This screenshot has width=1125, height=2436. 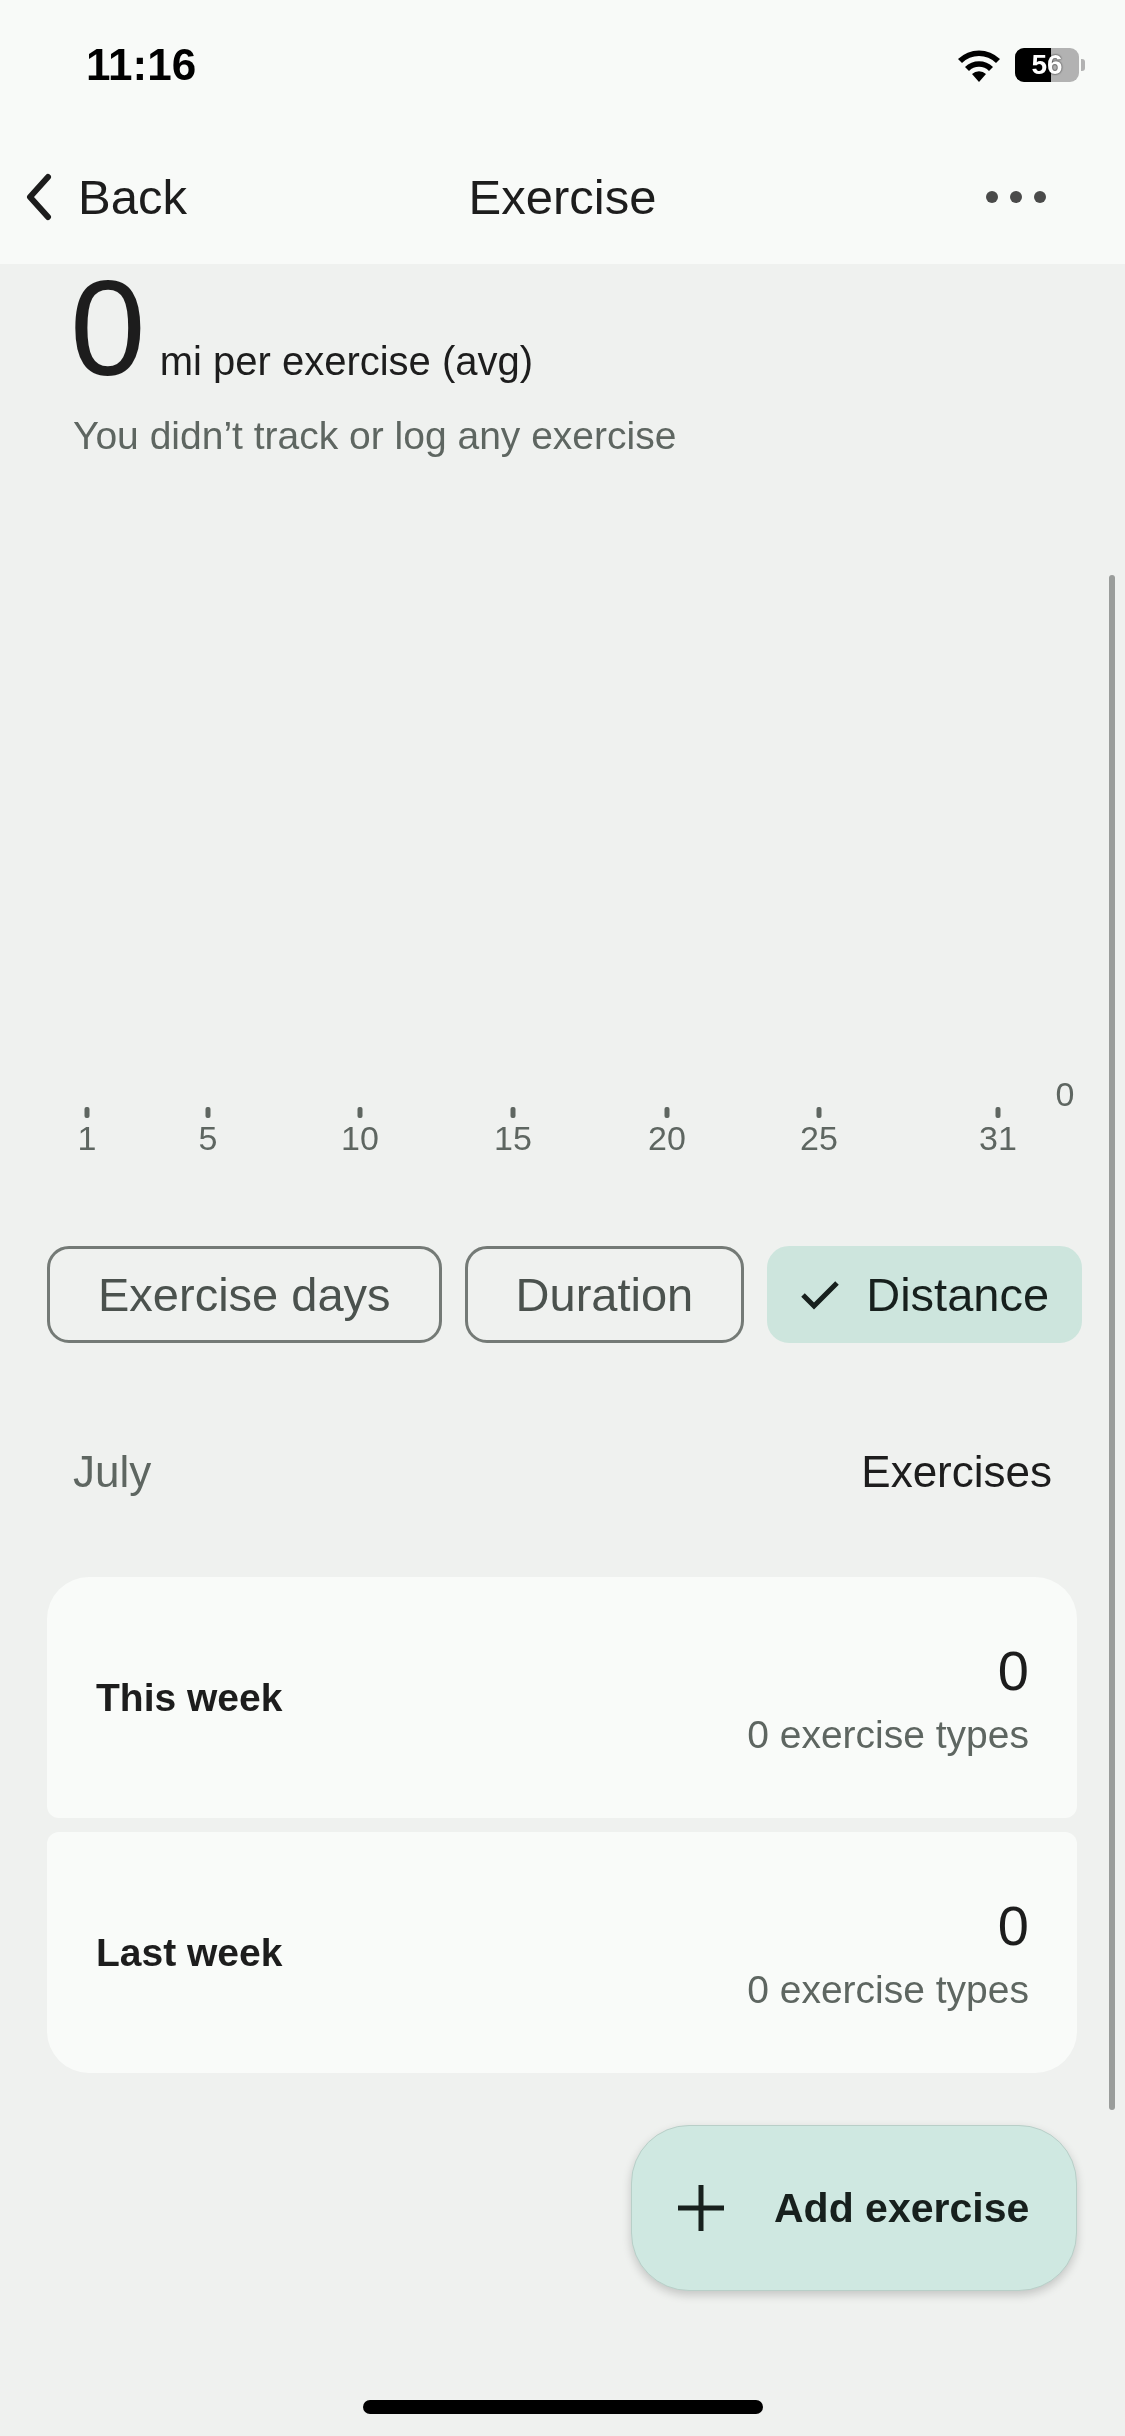 What do you see at coordinates (925, 1294) in the screenshot?
I see `filter-chip: Distance` at bounding box center [925, 1294].